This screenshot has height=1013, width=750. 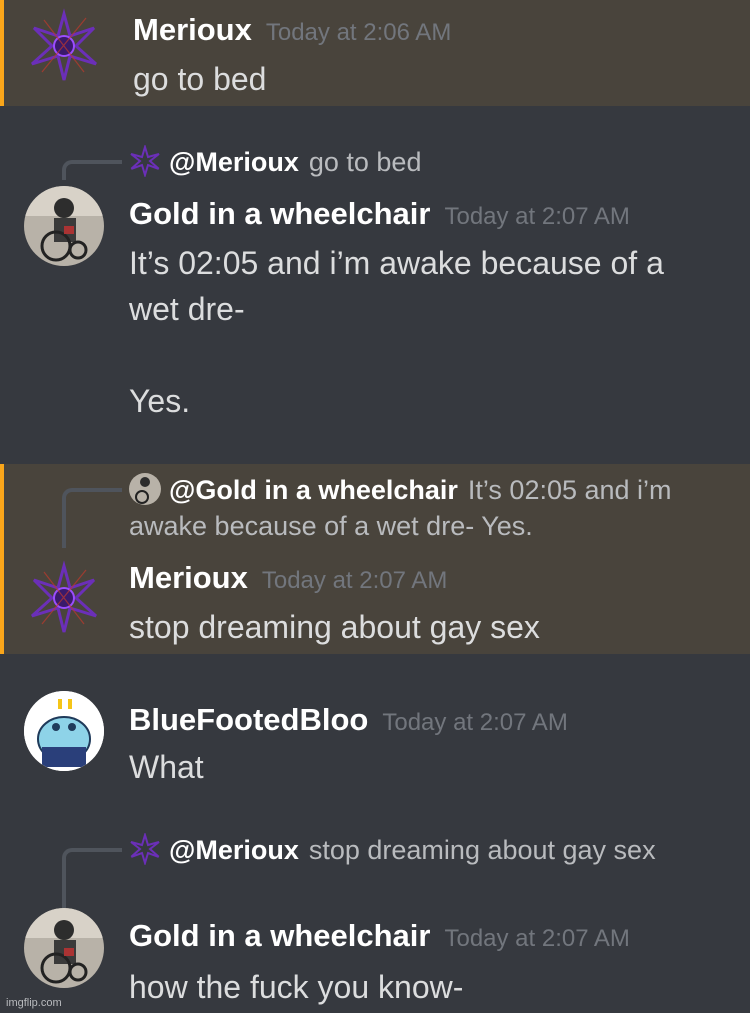 What do you see at coordinates (145, 489) in the screenshot?
I see `gold-mini-avatar-icon` at bounding box center [145, 489].